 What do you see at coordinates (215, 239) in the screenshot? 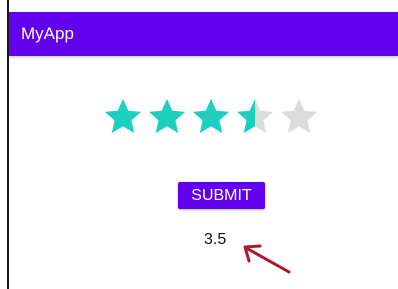
I see `rating-value-text: 3.5` at bounding box center [215, 239].